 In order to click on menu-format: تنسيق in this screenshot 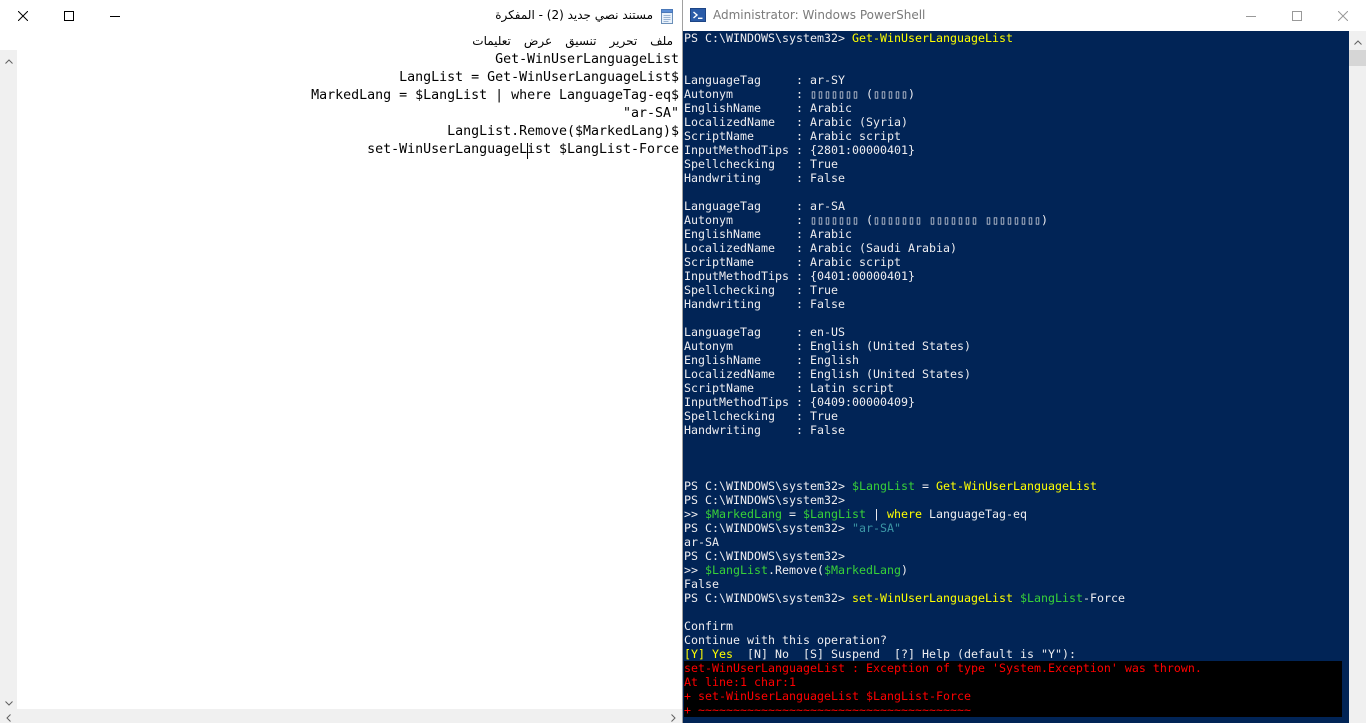, I will do `click(580, 41)`.